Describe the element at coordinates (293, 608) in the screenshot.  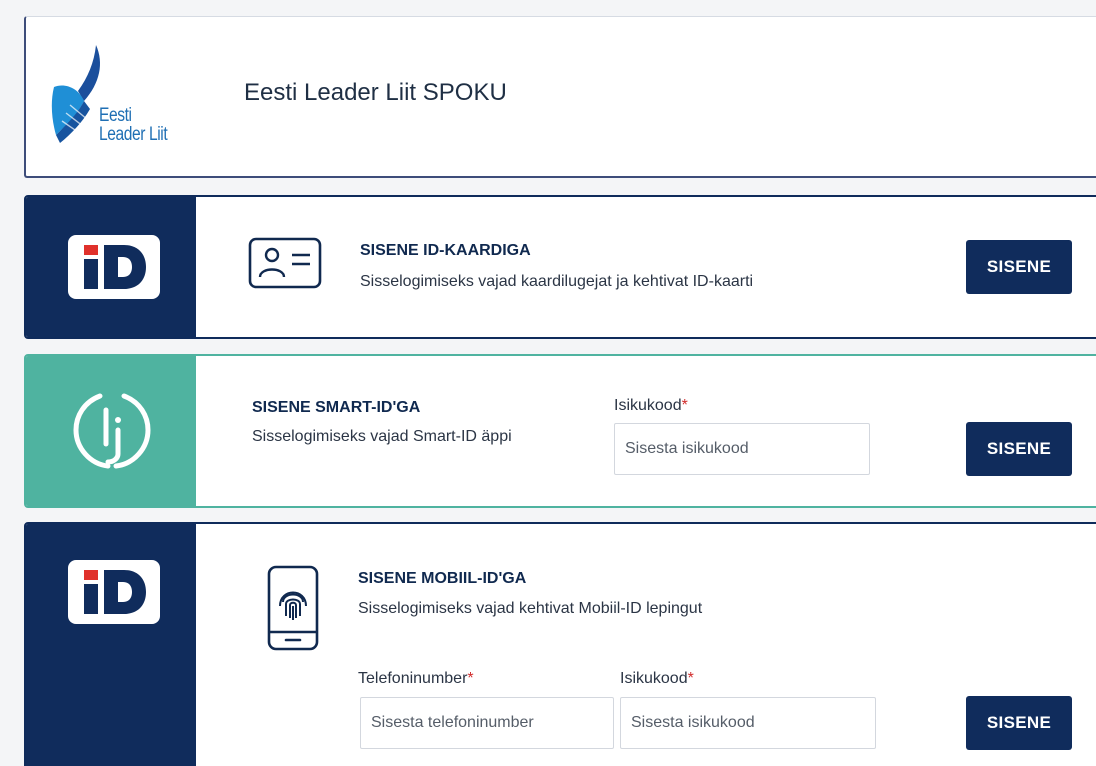
I see `phone-fingerprint-icon` at that location.